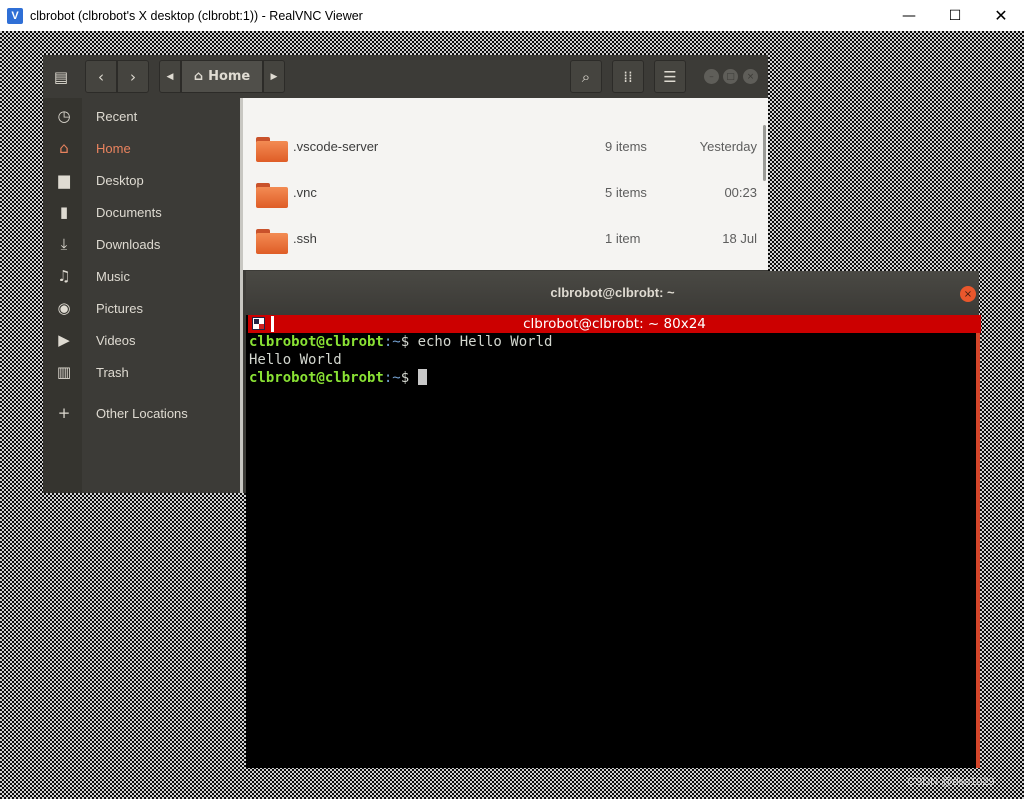 This screenshot has height=799, width=1024. I want to click on xterm-title: clbrobot@clbrobt: ~ 80x24, so click(614, 324).